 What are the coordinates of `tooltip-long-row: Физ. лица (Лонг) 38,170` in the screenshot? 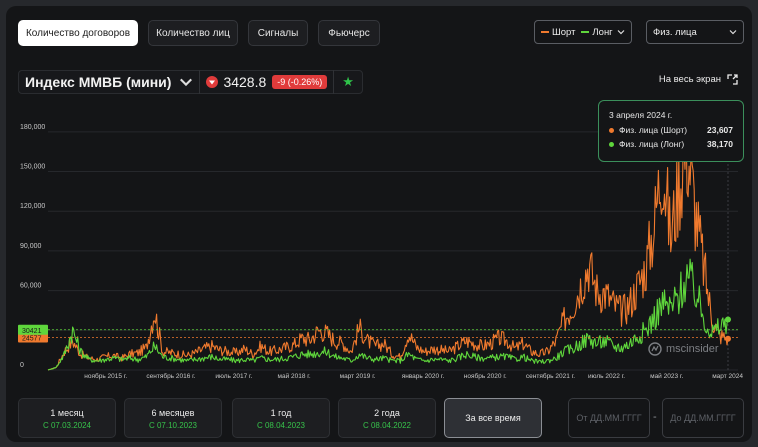 It's located at (671, 144).